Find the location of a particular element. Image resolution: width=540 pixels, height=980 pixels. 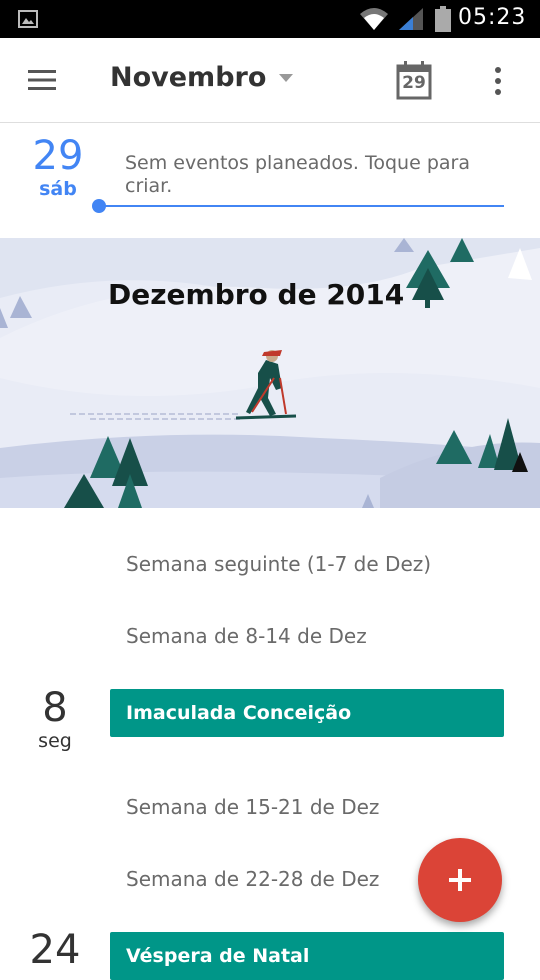

image-notification-icon is located at coordinates (28, 19).